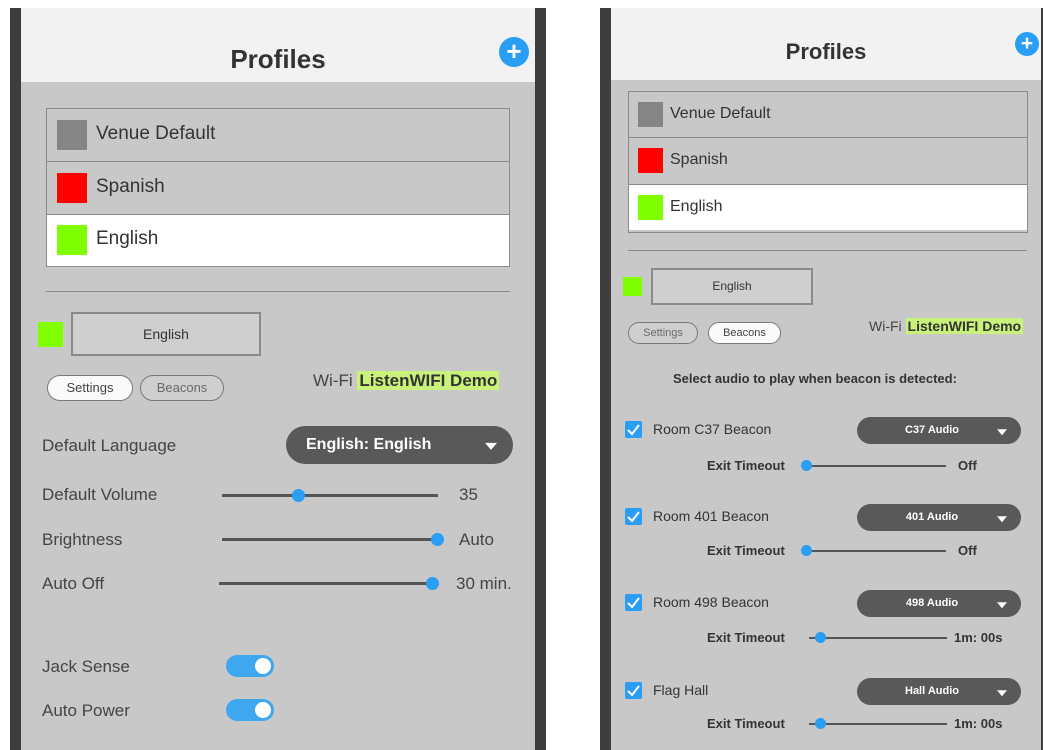 This screenshot has width=1043, height=750. What do you see at coordinates (932, 430) in the screenshot?
I see `dropdown-value: C37 Audio` at bounding box center [932, 430].